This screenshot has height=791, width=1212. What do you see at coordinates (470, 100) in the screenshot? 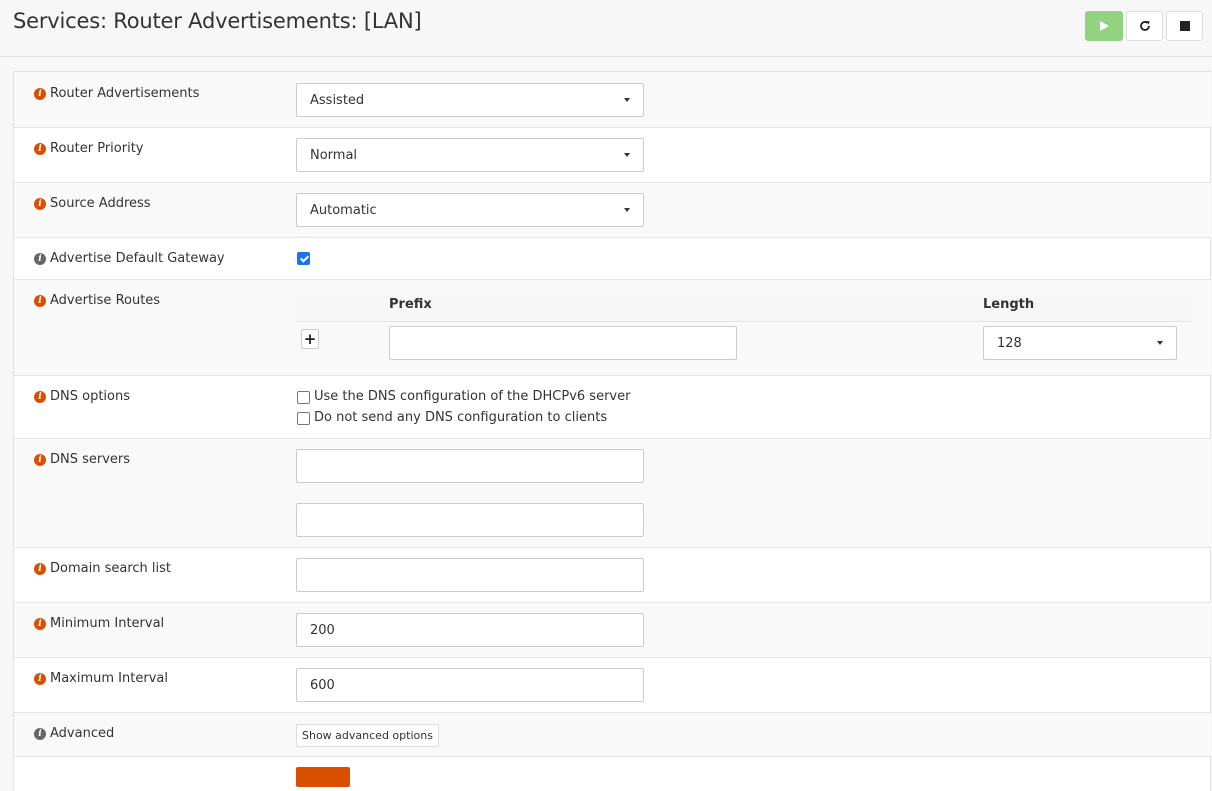
I see `router-advertisements-select: Assisted` at bounding box center [470, 100].